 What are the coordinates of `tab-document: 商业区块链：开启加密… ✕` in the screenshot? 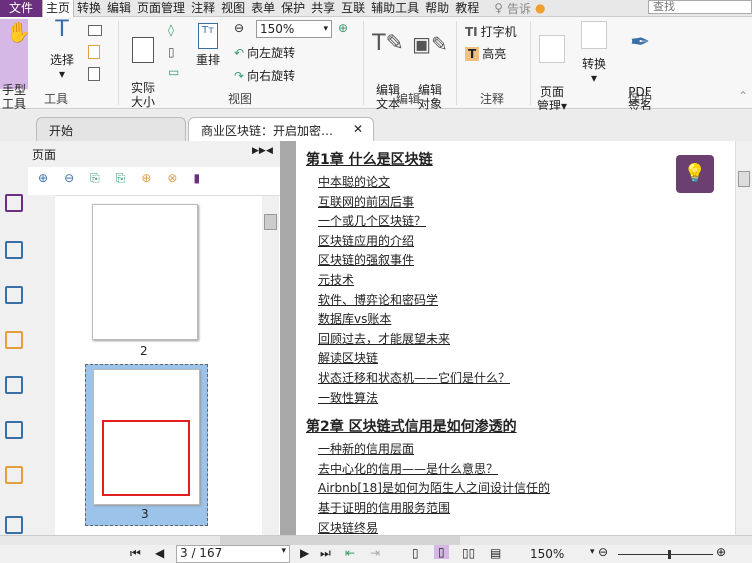 It's located at (281, 129).